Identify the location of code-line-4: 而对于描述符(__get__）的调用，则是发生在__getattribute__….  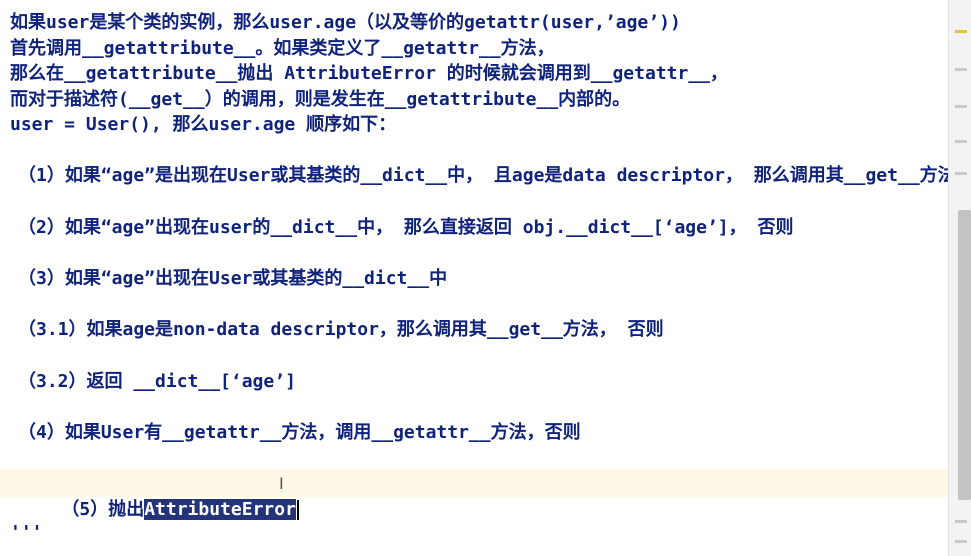
(320, 100).